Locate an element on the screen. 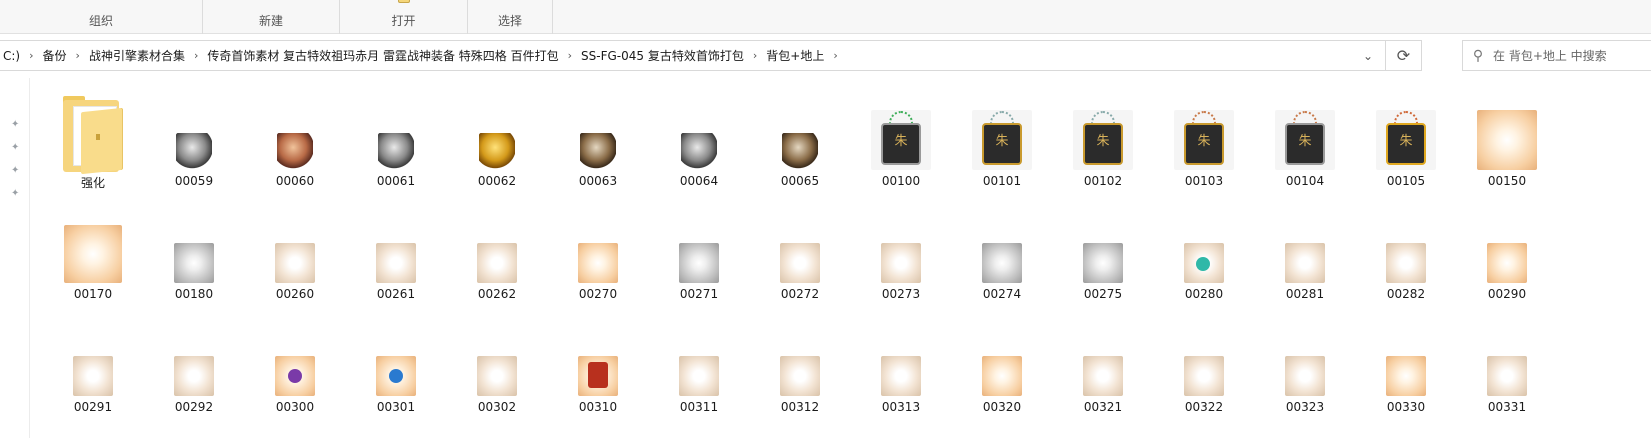  ribbon-group-organize: 组织 is located at coordinates (101, 17).